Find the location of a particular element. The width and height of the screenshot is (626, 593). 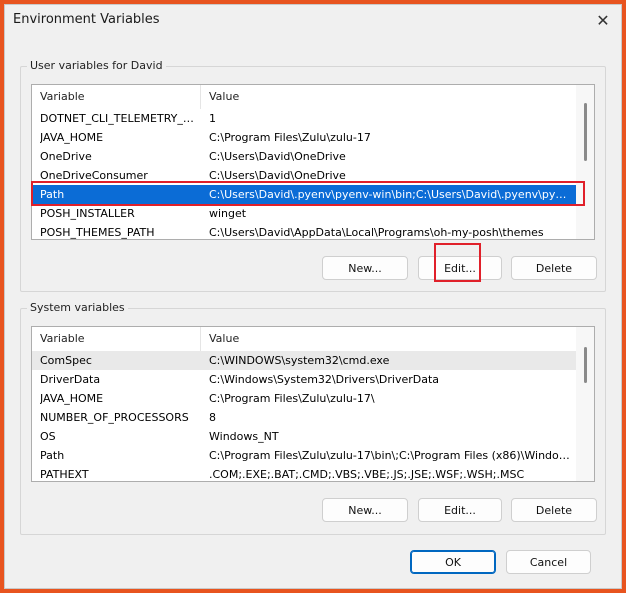

user-variables-label: User variables for David is located at coordinates (96, 65).